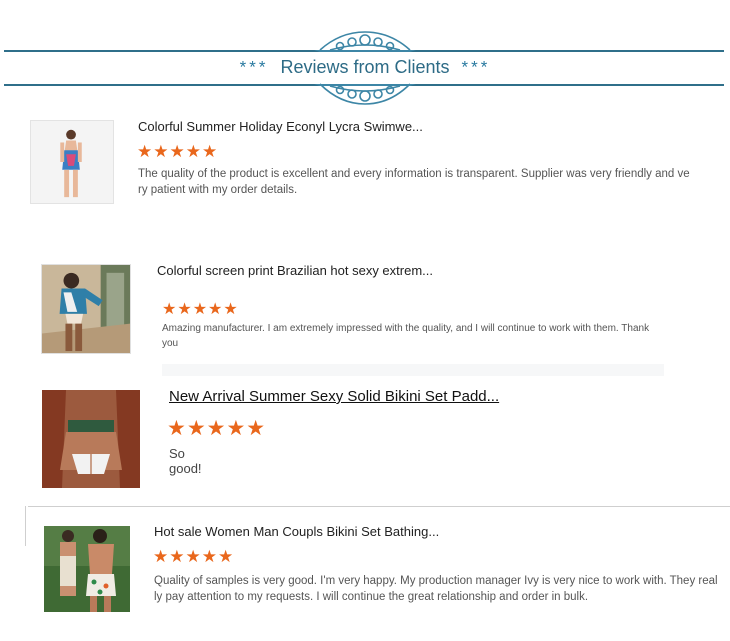  I want to click on review-text: So good!, so click(185, 461).